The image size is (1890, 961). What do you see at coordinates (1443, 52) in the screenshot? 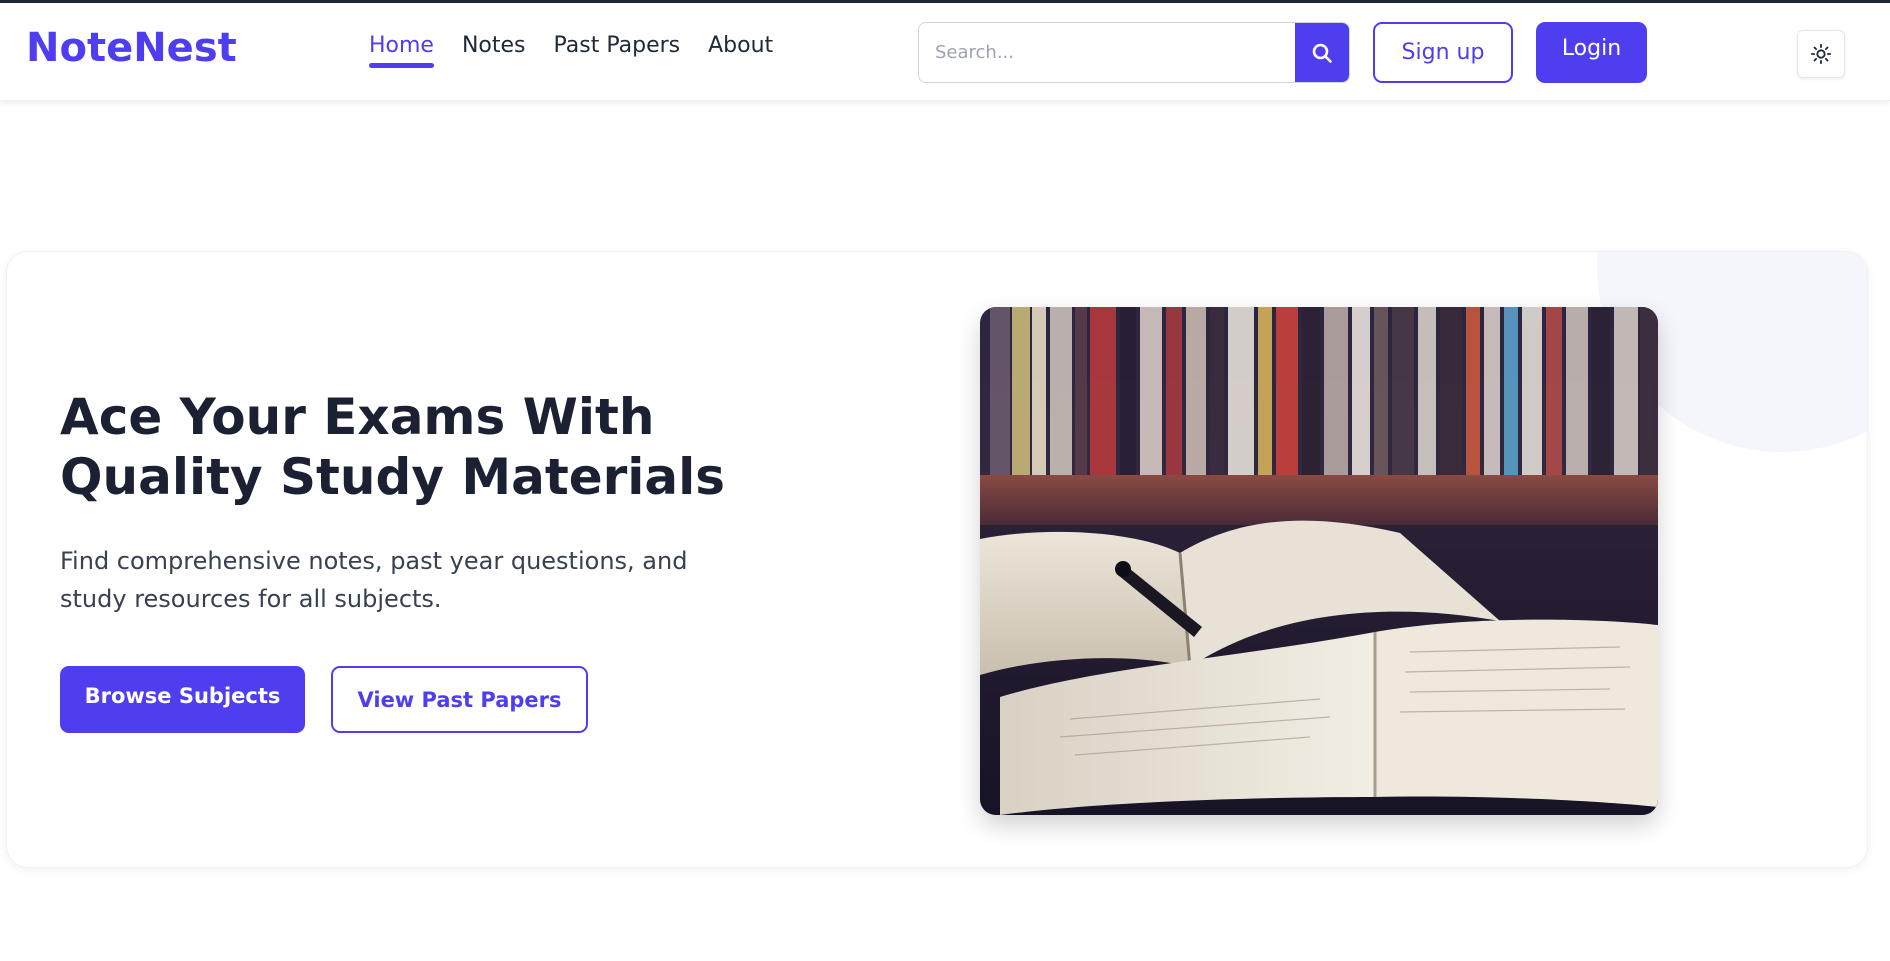
I see `signup-button: Sign up` at bounding box center [1443, 52].